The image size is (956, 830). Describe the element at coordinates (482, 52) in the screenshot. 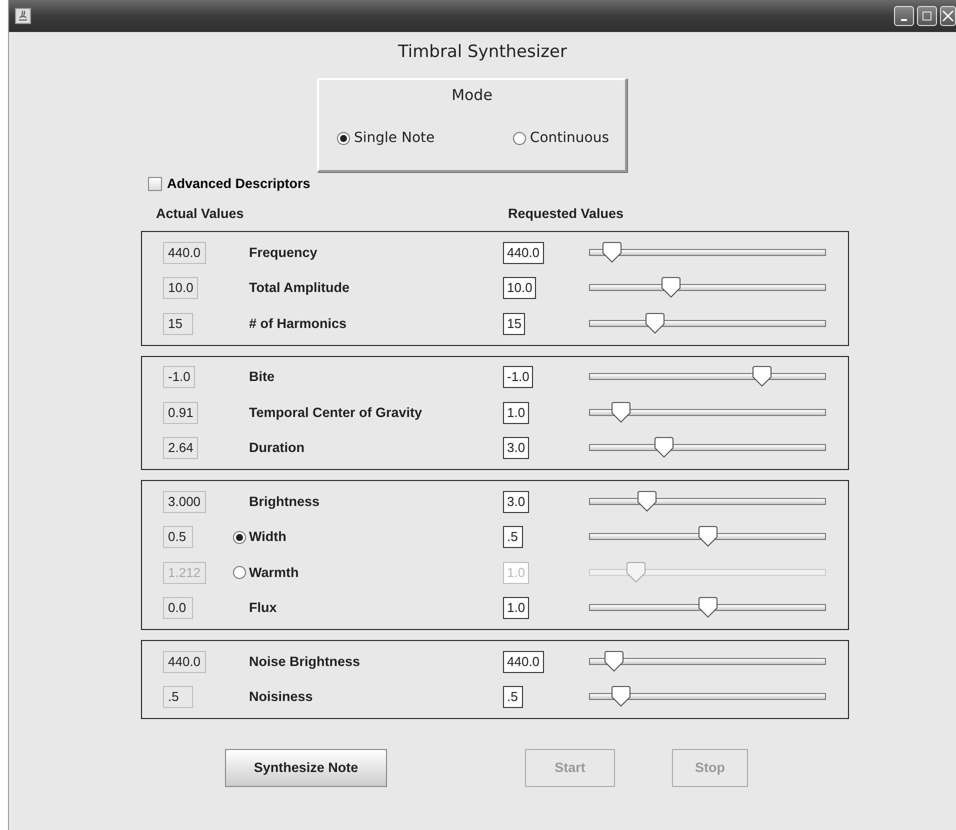

I see `app-title: Timbral Synthesizer` at that location.